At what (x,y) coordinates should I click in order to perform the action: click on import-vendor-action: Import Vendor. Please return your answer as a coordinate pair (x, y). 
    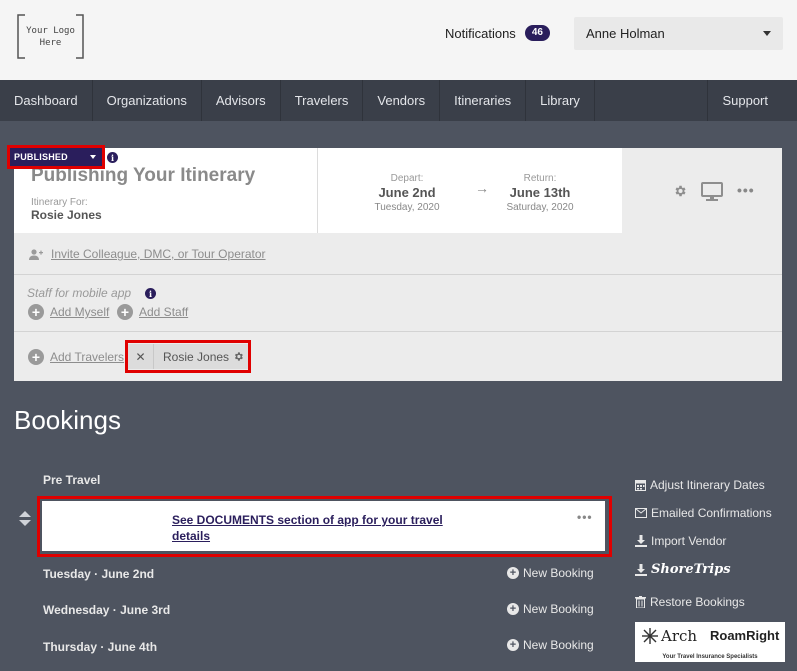
    Looking at the image, I should click on (680, 541).